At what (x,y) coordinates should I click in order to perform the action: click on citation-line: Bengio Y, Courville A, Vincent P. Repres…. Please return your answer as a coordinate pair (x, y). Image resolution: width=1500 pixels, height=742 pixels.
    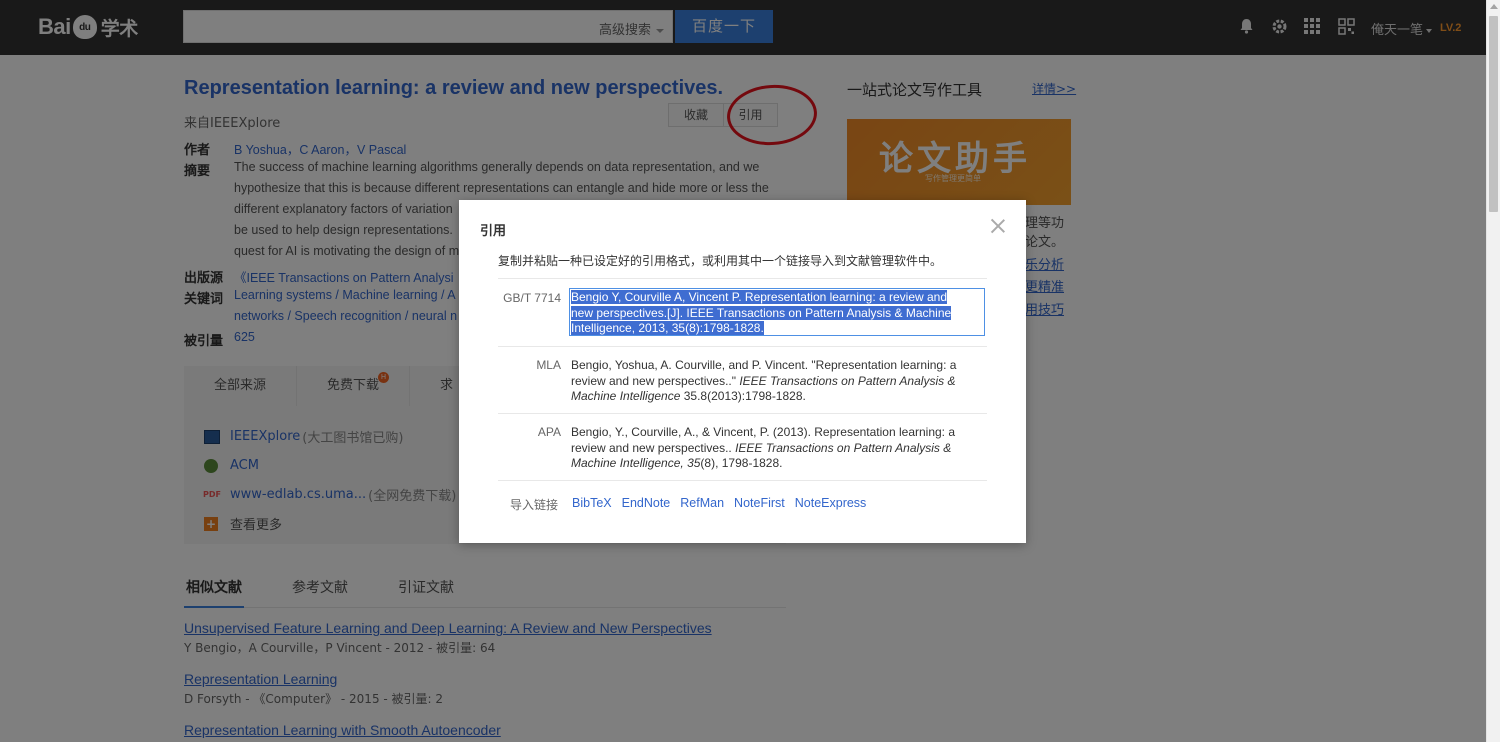
    Looking at the image, I should click on (759, 297).